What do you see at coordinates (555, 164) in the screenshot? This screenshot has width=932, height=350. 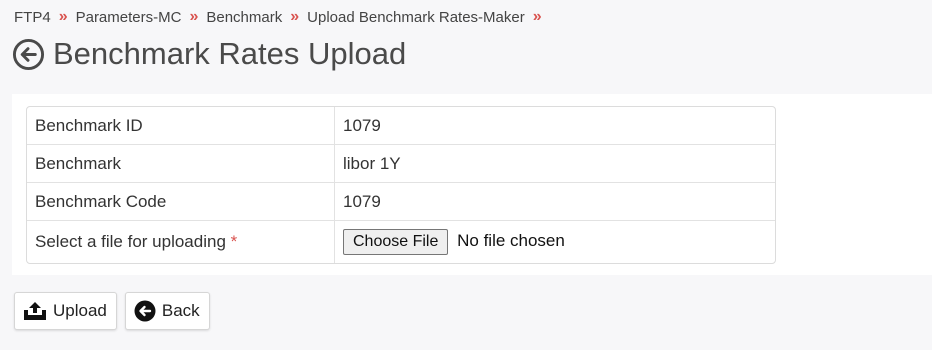 I see `benchmark-value: libor 1Y` at bounding box center [555, 164].